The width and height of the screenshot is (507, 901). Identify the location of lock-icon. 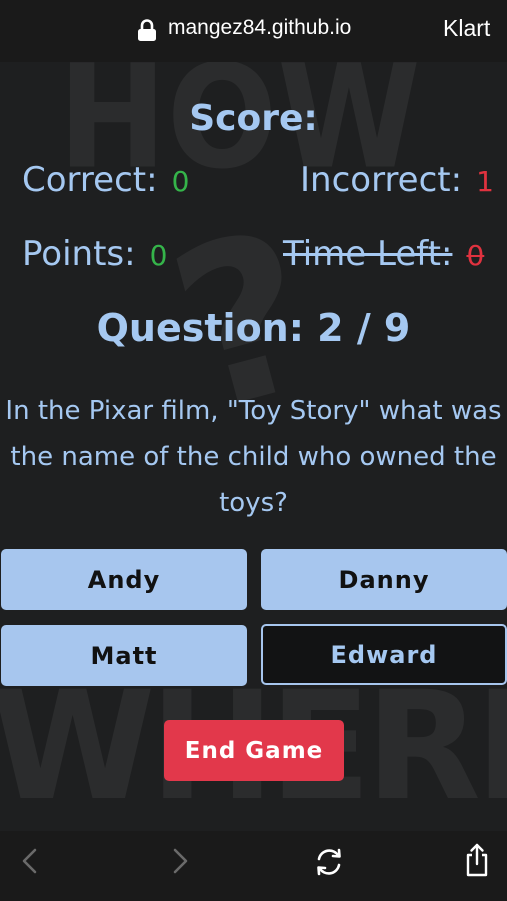
(147, 30).